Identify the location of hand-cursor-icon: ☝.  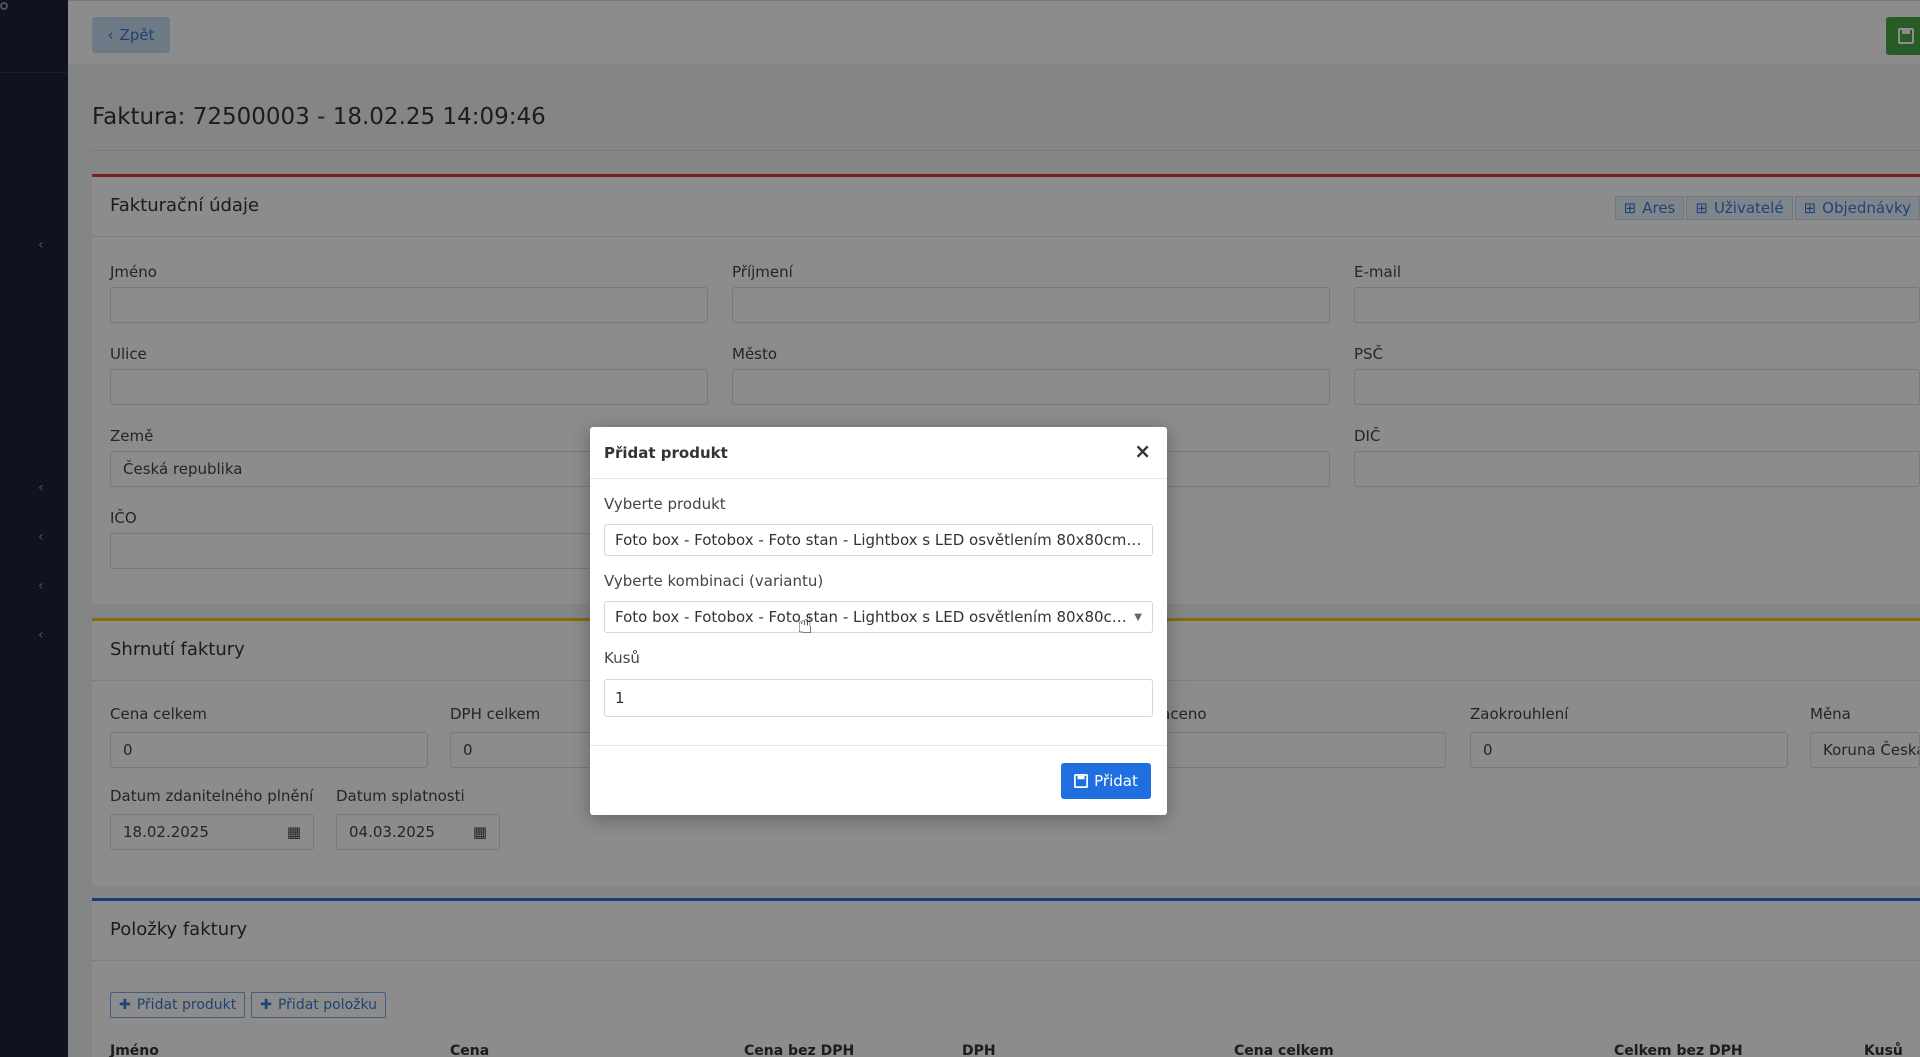
(805, 625).